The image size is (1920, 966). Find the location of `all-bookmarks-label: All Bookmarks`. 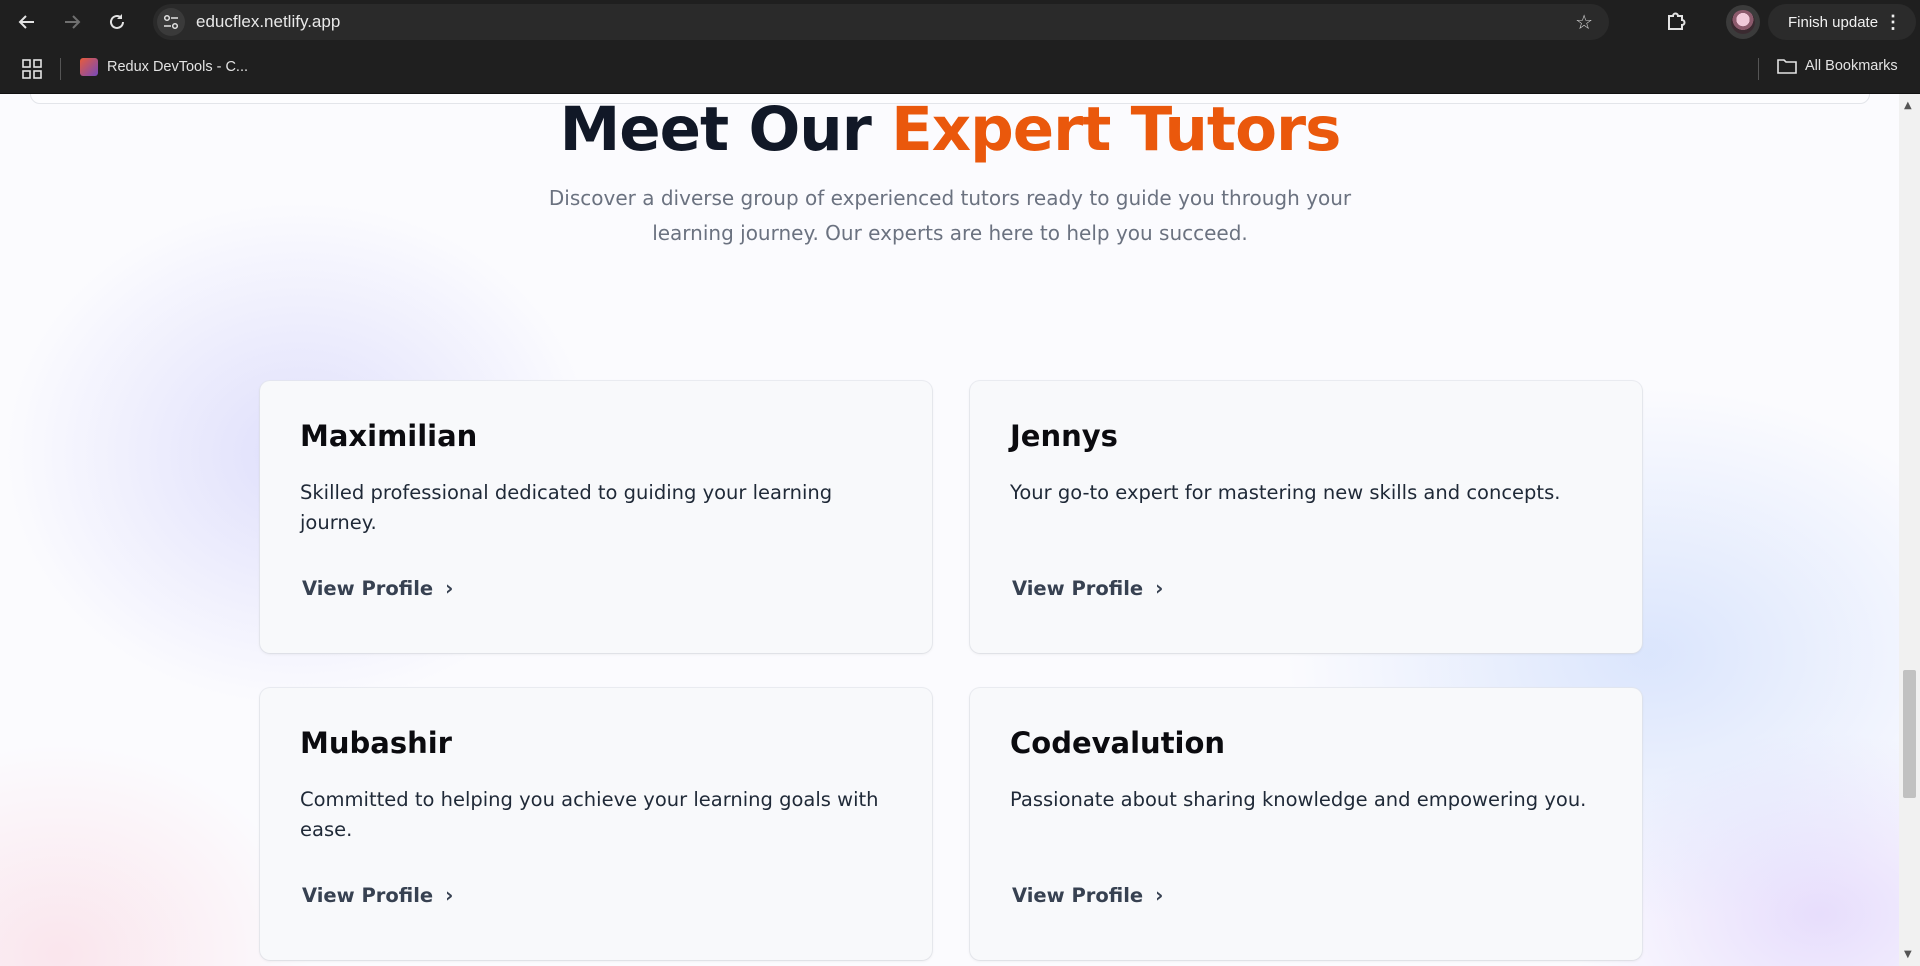

all-bookmarks-label: All Bookmarks is located at coordinates (1851, 66).